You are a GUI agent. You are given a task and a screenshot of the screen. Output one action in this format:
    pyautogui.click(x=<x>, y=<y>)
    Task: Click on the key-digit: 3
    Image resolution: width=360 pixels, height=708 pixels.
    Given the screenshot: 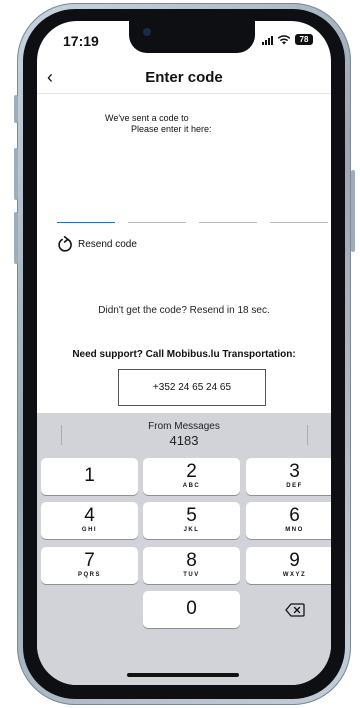 What is the action you would take?
    pyautogui.click(x=294, y=471)
    